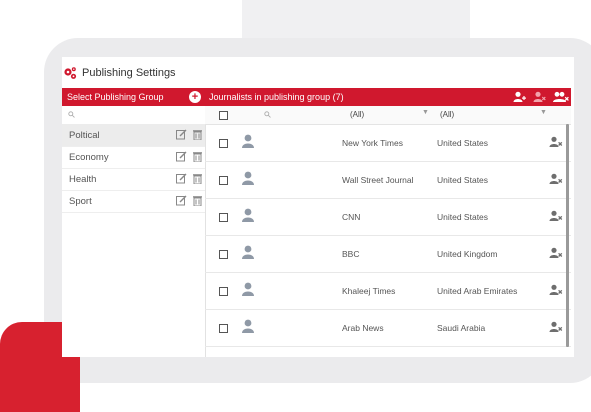  I want to click on group-label: Poltical, so click(84, 135).